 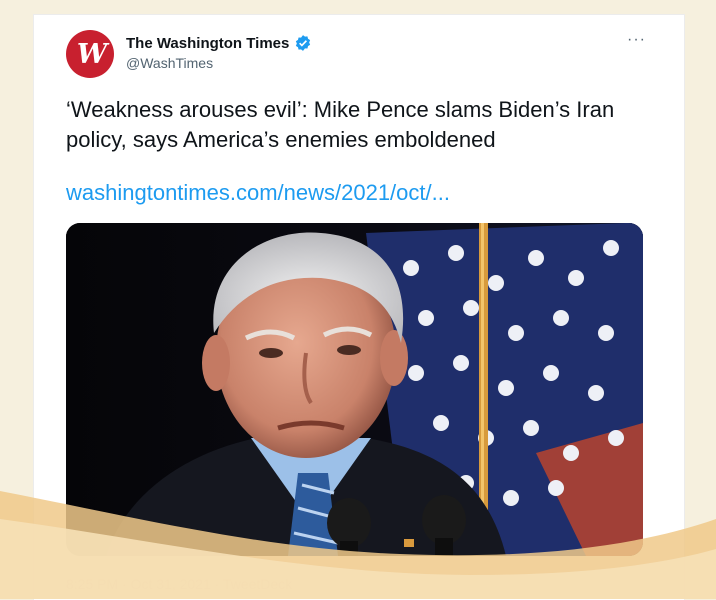 What do you see at coordinates (303, 43) in the screenshot?
I see `verified-badge-icon` at bounding box center [303, 43].